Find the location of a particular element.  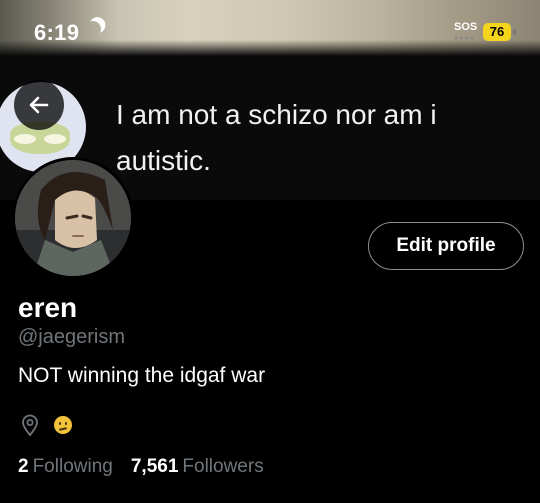

user-handle: @jaegerism is located at coordinates (72, 337).